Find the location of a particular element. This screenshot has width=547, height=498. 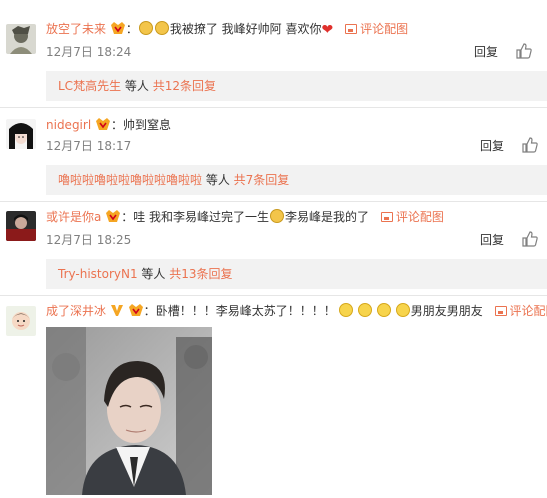

comment-line: 放空了未来 ： 我被撩了 我峰好帅阿 喜欢你❤ 评论配图 is located at coordinates (227, 30).